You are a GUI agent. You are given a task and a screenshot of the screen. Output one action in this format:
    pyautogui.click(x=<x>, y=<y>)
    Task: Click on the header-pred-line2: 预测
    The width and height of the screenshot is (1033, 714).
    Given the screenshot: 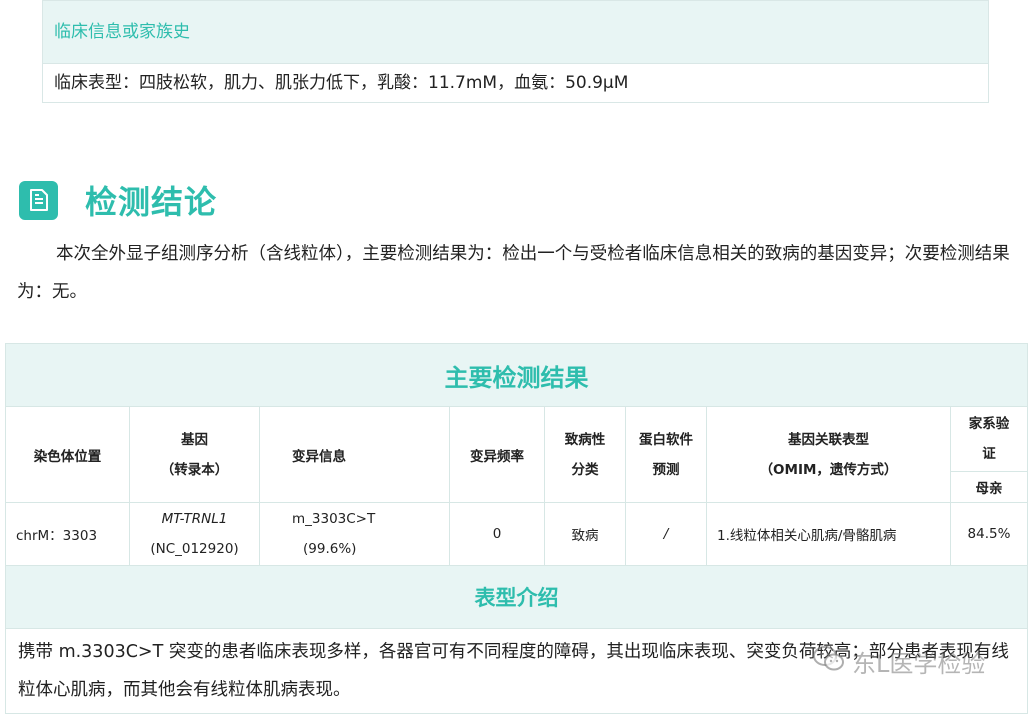 What is the action you would take?
    pyautogui.click(x=666, y=469)
    